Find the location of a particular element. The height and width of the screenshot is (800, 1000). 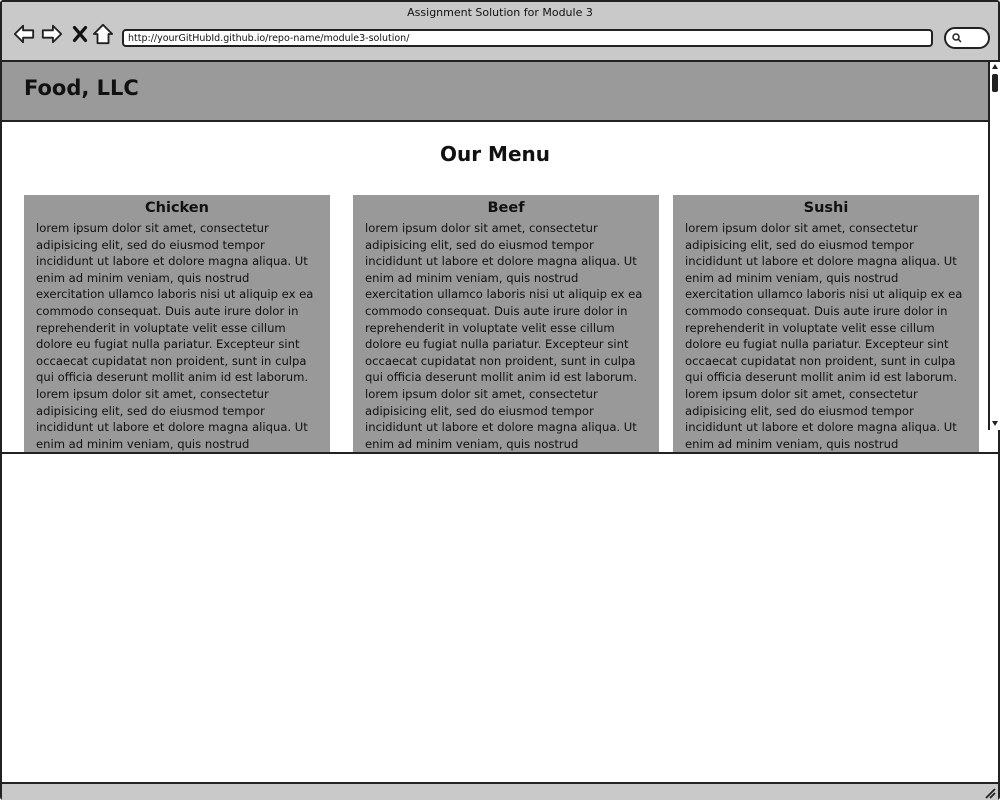

viewport-divider is located at coordinates (500, 453).